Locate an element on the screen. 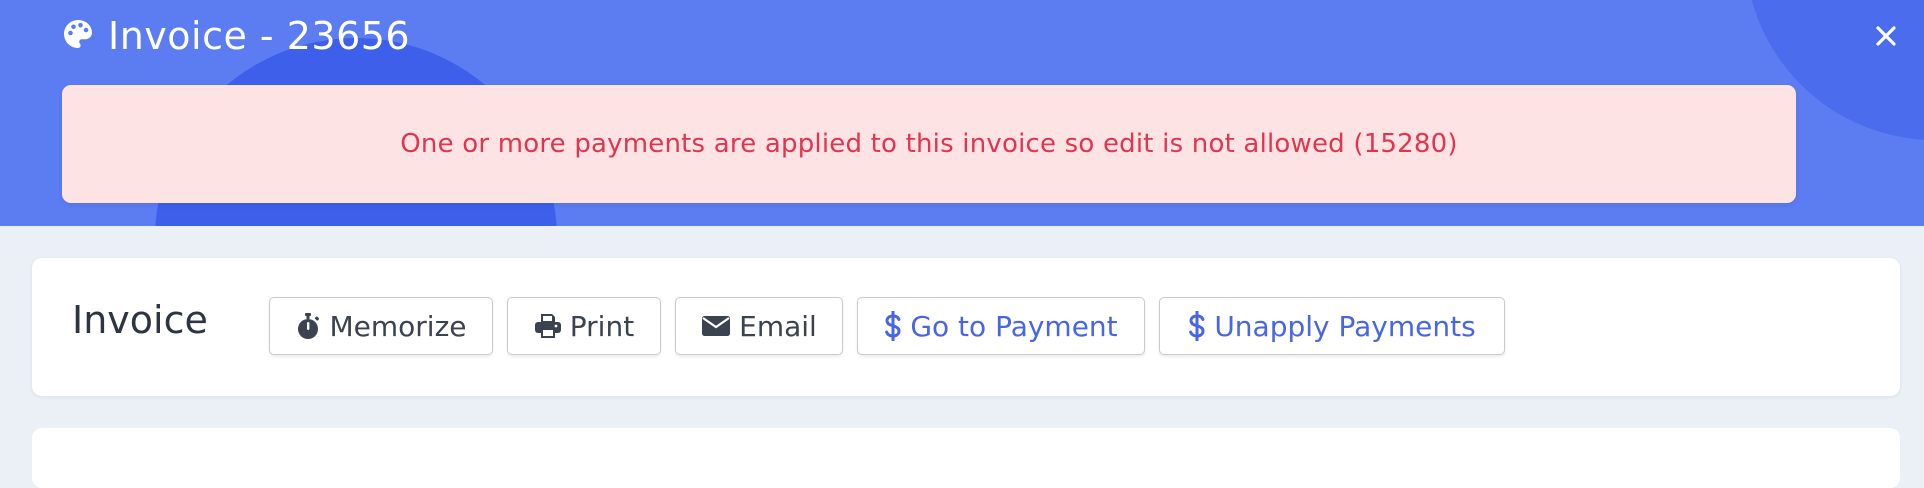 The height and width of the screenshot is (488, 1924). envelope-icon is located at coordinates (716, 326).